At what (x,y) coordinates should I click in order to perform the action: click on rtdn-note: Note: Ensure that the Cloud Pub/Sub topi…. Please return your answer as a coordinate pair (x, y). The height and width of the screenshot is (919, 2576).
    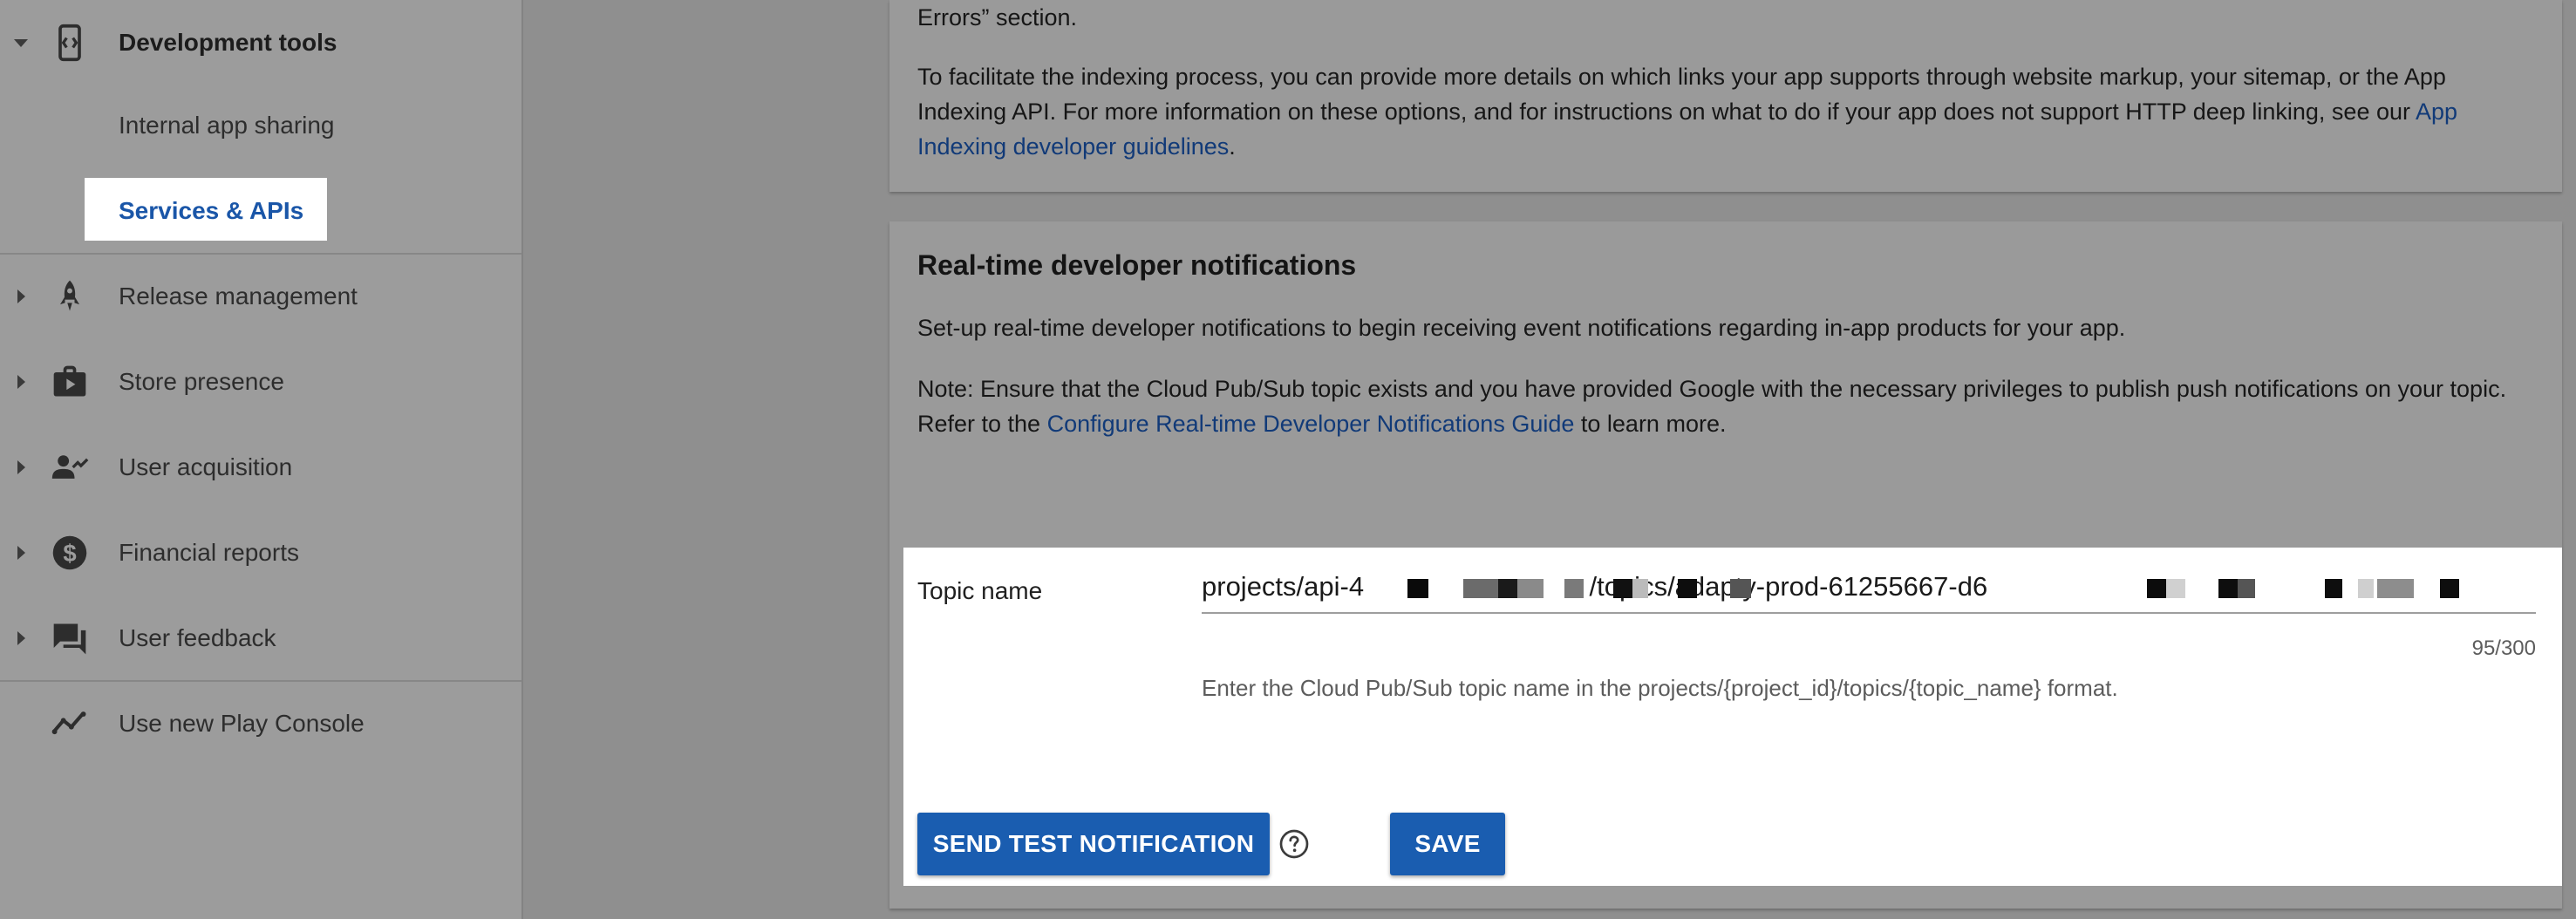
    Looking at the image, I should click on (1722, 406).